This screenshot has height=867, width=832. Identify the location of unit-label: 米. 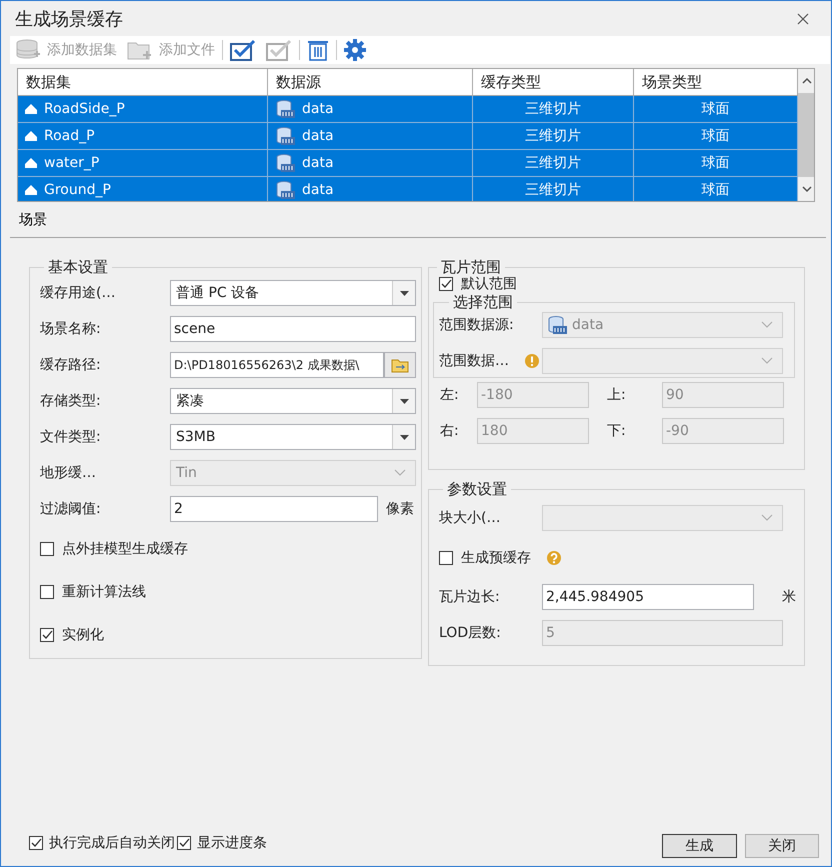
(789, 597).